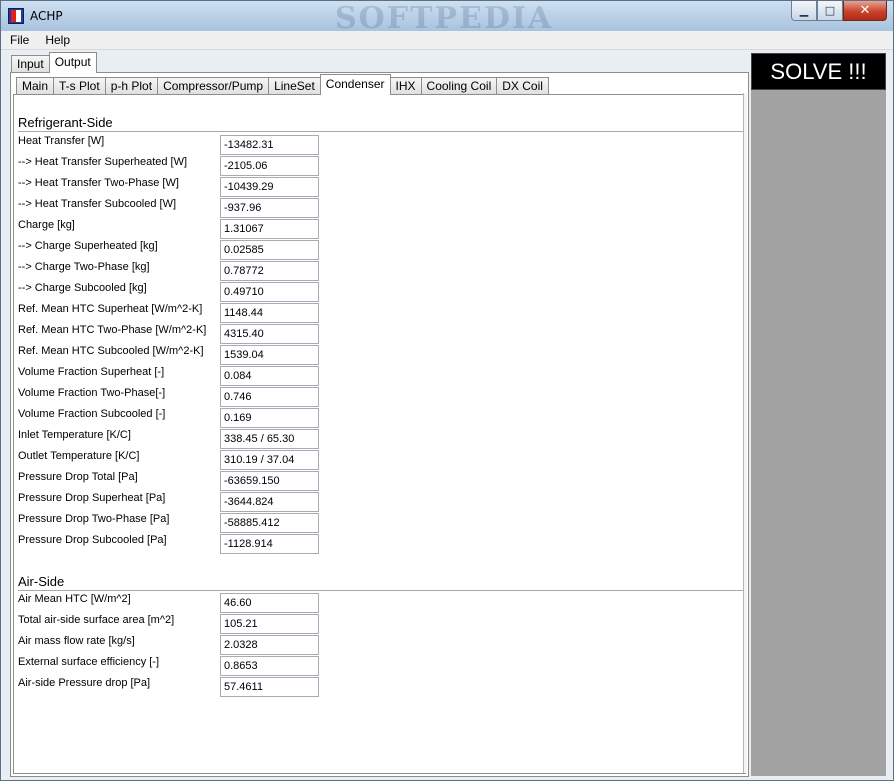 Image resolution: width=894 pixels, height=781 pixels. I want to click on field-value: -63659.150, so click(269, 481).